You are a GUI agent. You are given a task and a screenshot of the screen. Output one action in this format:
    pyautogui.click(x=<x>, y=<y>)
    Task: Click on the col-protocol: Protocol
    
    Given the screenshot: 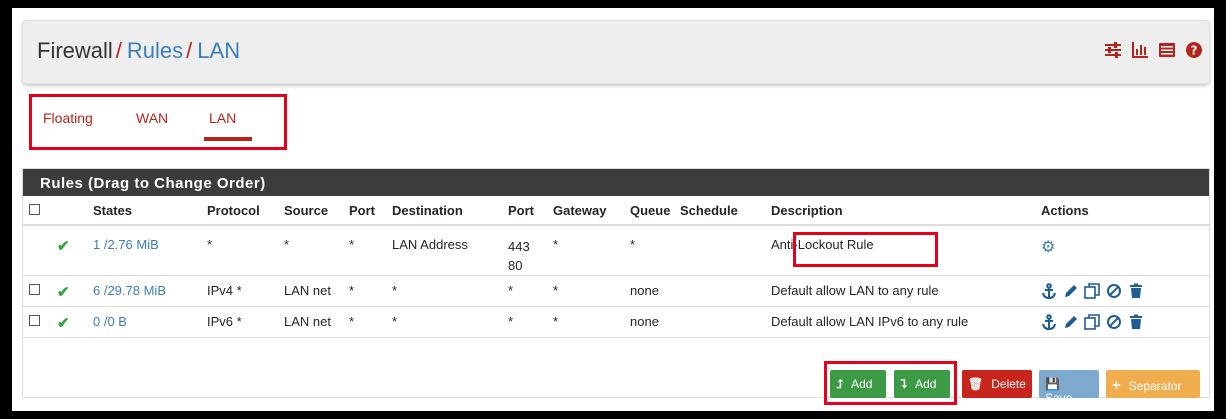 What is the action you would take?
    pyautogui.click(x=241, y=211)
    